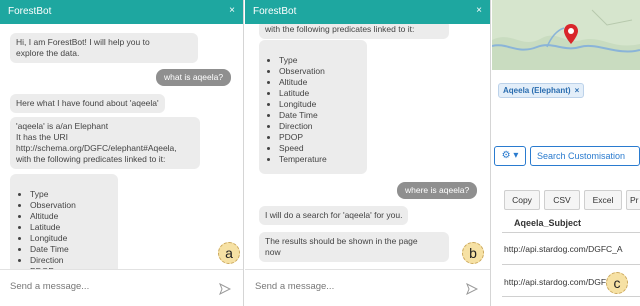  Describe the element at coordinates (617, 283) in the screenshot. I see `panel-badge-c: c` at that location.